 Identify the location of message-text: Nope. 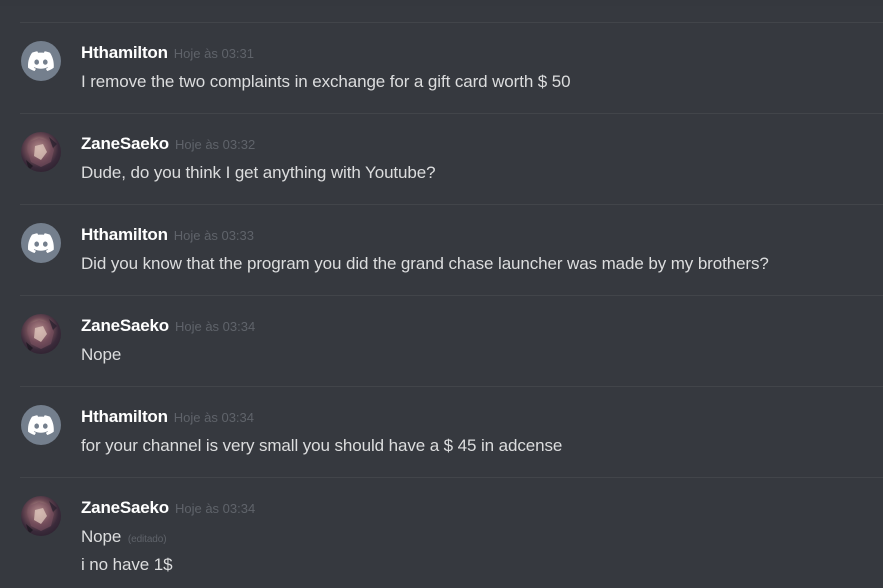
(101, 354).